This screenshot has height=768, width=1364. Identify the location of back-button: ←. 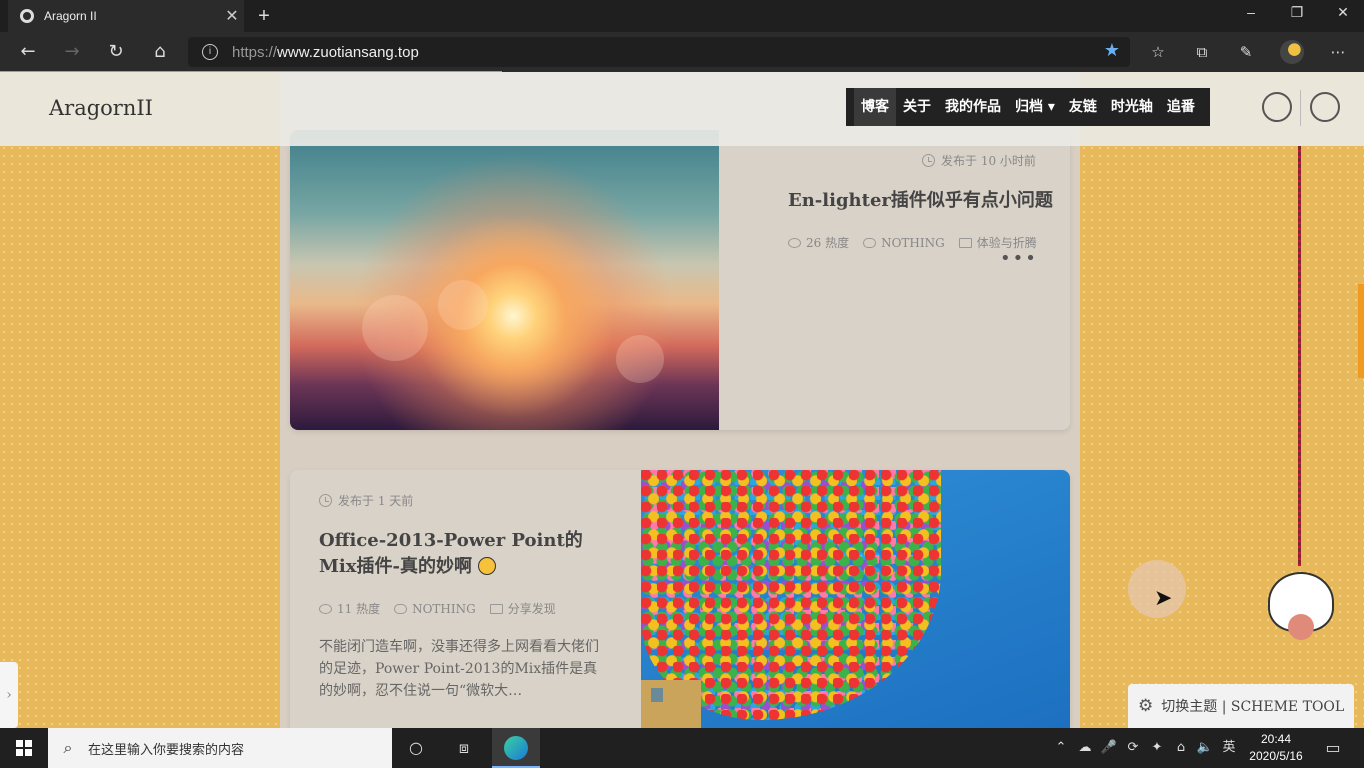
(28, 52).